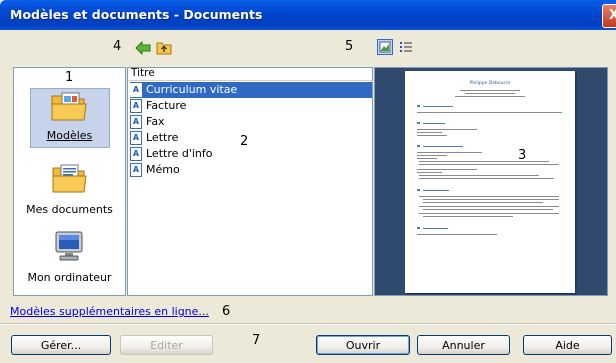  I want to click on locations-panel: 1 Modèles Mes documents Mon ordinateur, so click(69, 181).